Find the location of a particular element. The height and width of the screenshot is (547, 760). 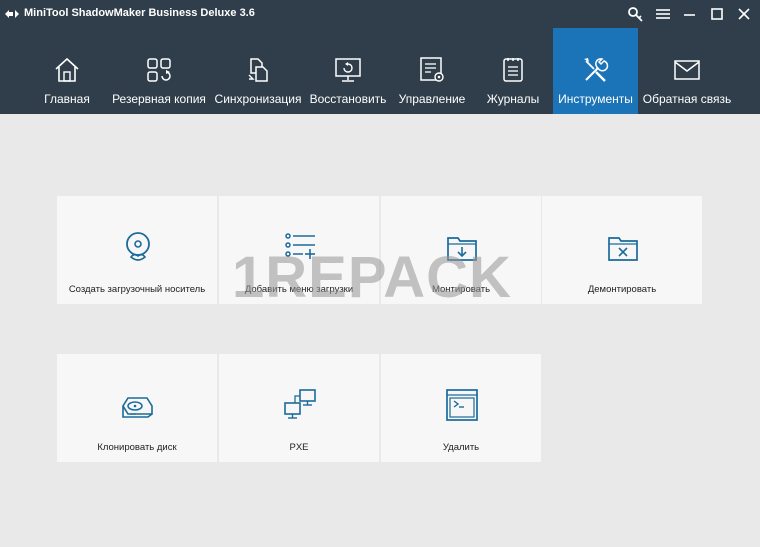

tool-label: PXE is located at coordinates (299, 447).